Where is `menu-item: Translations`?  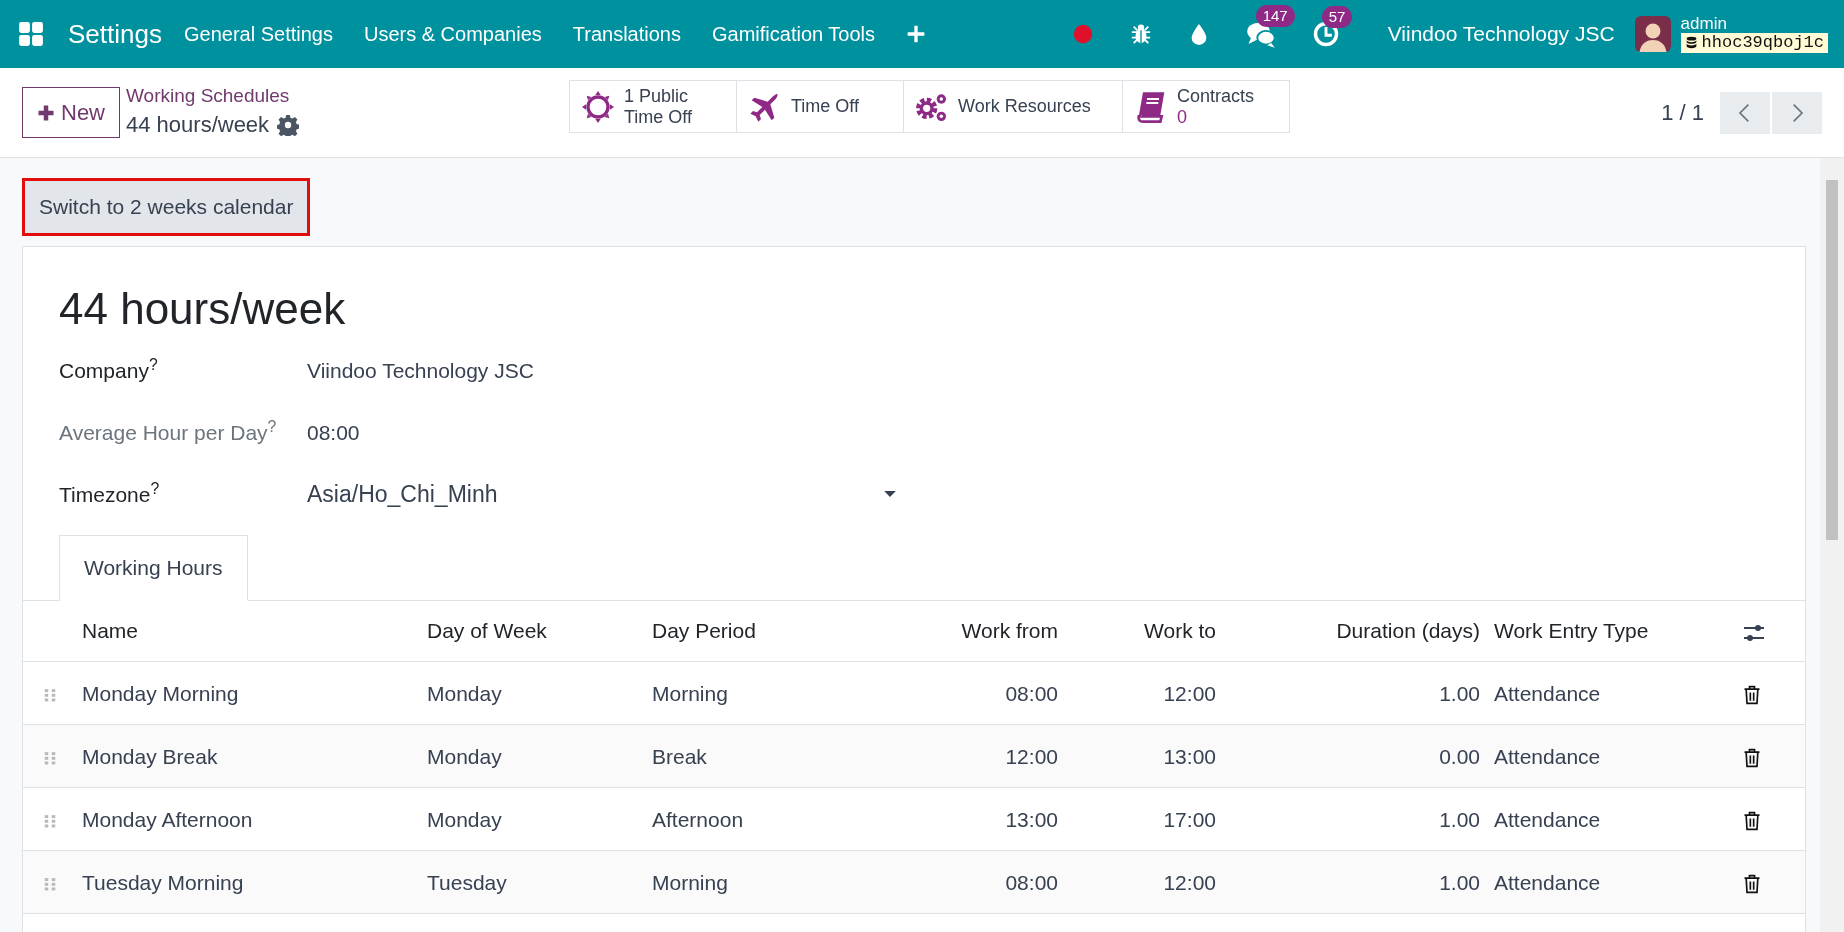 menu-item: Translations is located at coordinates (626, 34).